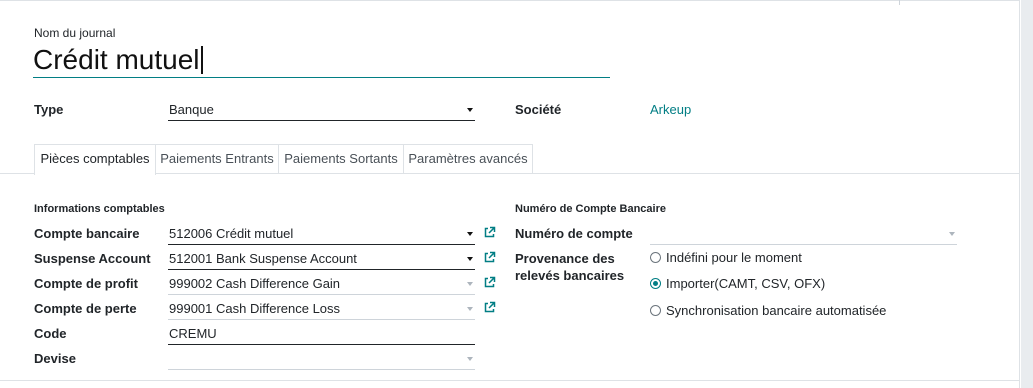  What do you see at coordinates (734, 257) in the screenshot?
I see `radio-undefined-label: Indéfini pour le moment` at bounding box center [734, 257].